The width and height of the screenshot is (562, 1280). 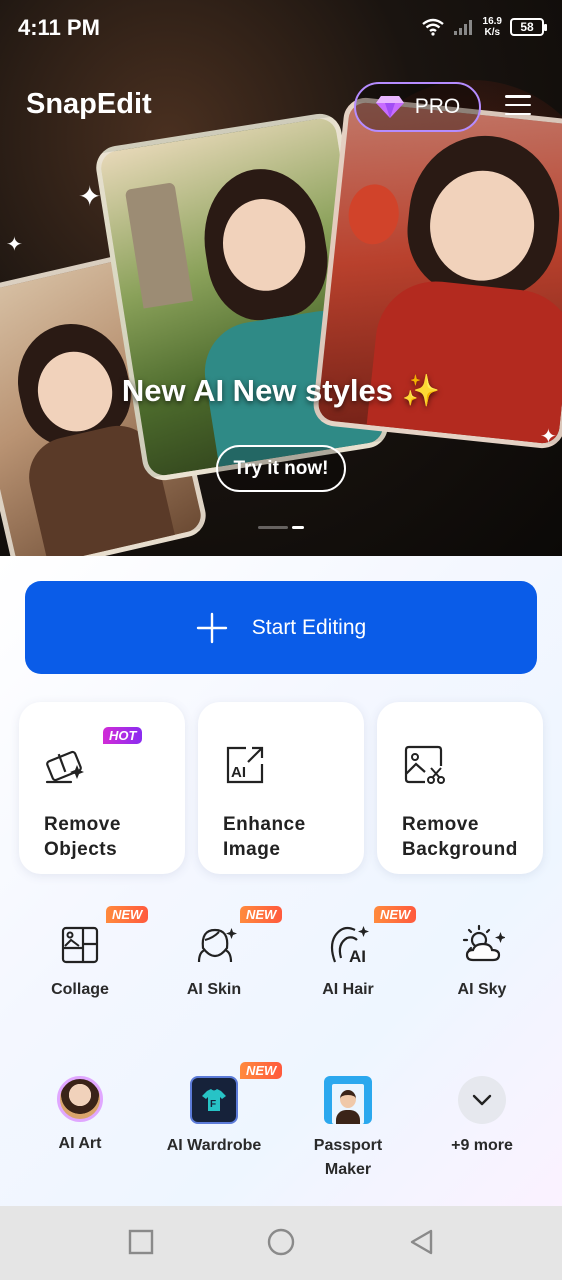 What do you see at coordinates (422, 1242) in the screenshot?
I see `back-icon` at bounding box center [422, 1242].